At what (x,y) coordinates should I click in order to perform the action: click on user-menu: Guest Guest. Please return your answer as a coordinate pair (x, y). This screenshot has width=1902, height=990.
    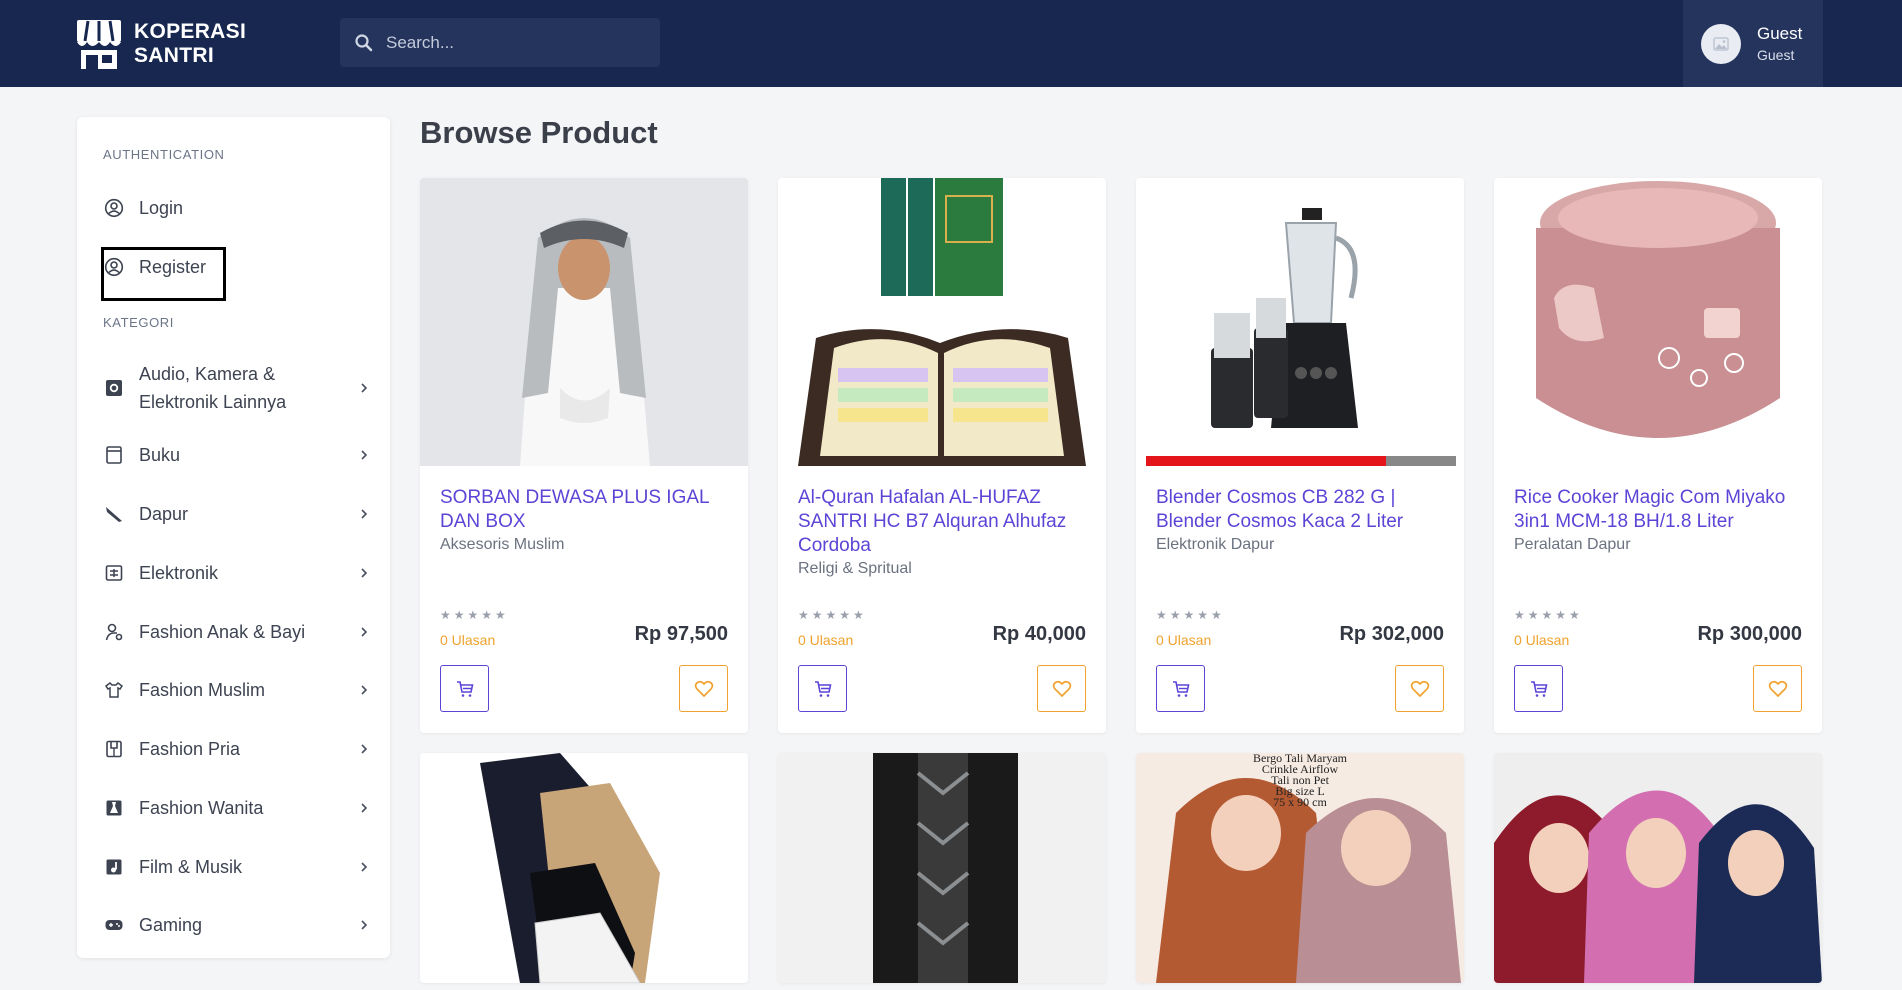
    Looking at the image, I should click on (1753, 43).